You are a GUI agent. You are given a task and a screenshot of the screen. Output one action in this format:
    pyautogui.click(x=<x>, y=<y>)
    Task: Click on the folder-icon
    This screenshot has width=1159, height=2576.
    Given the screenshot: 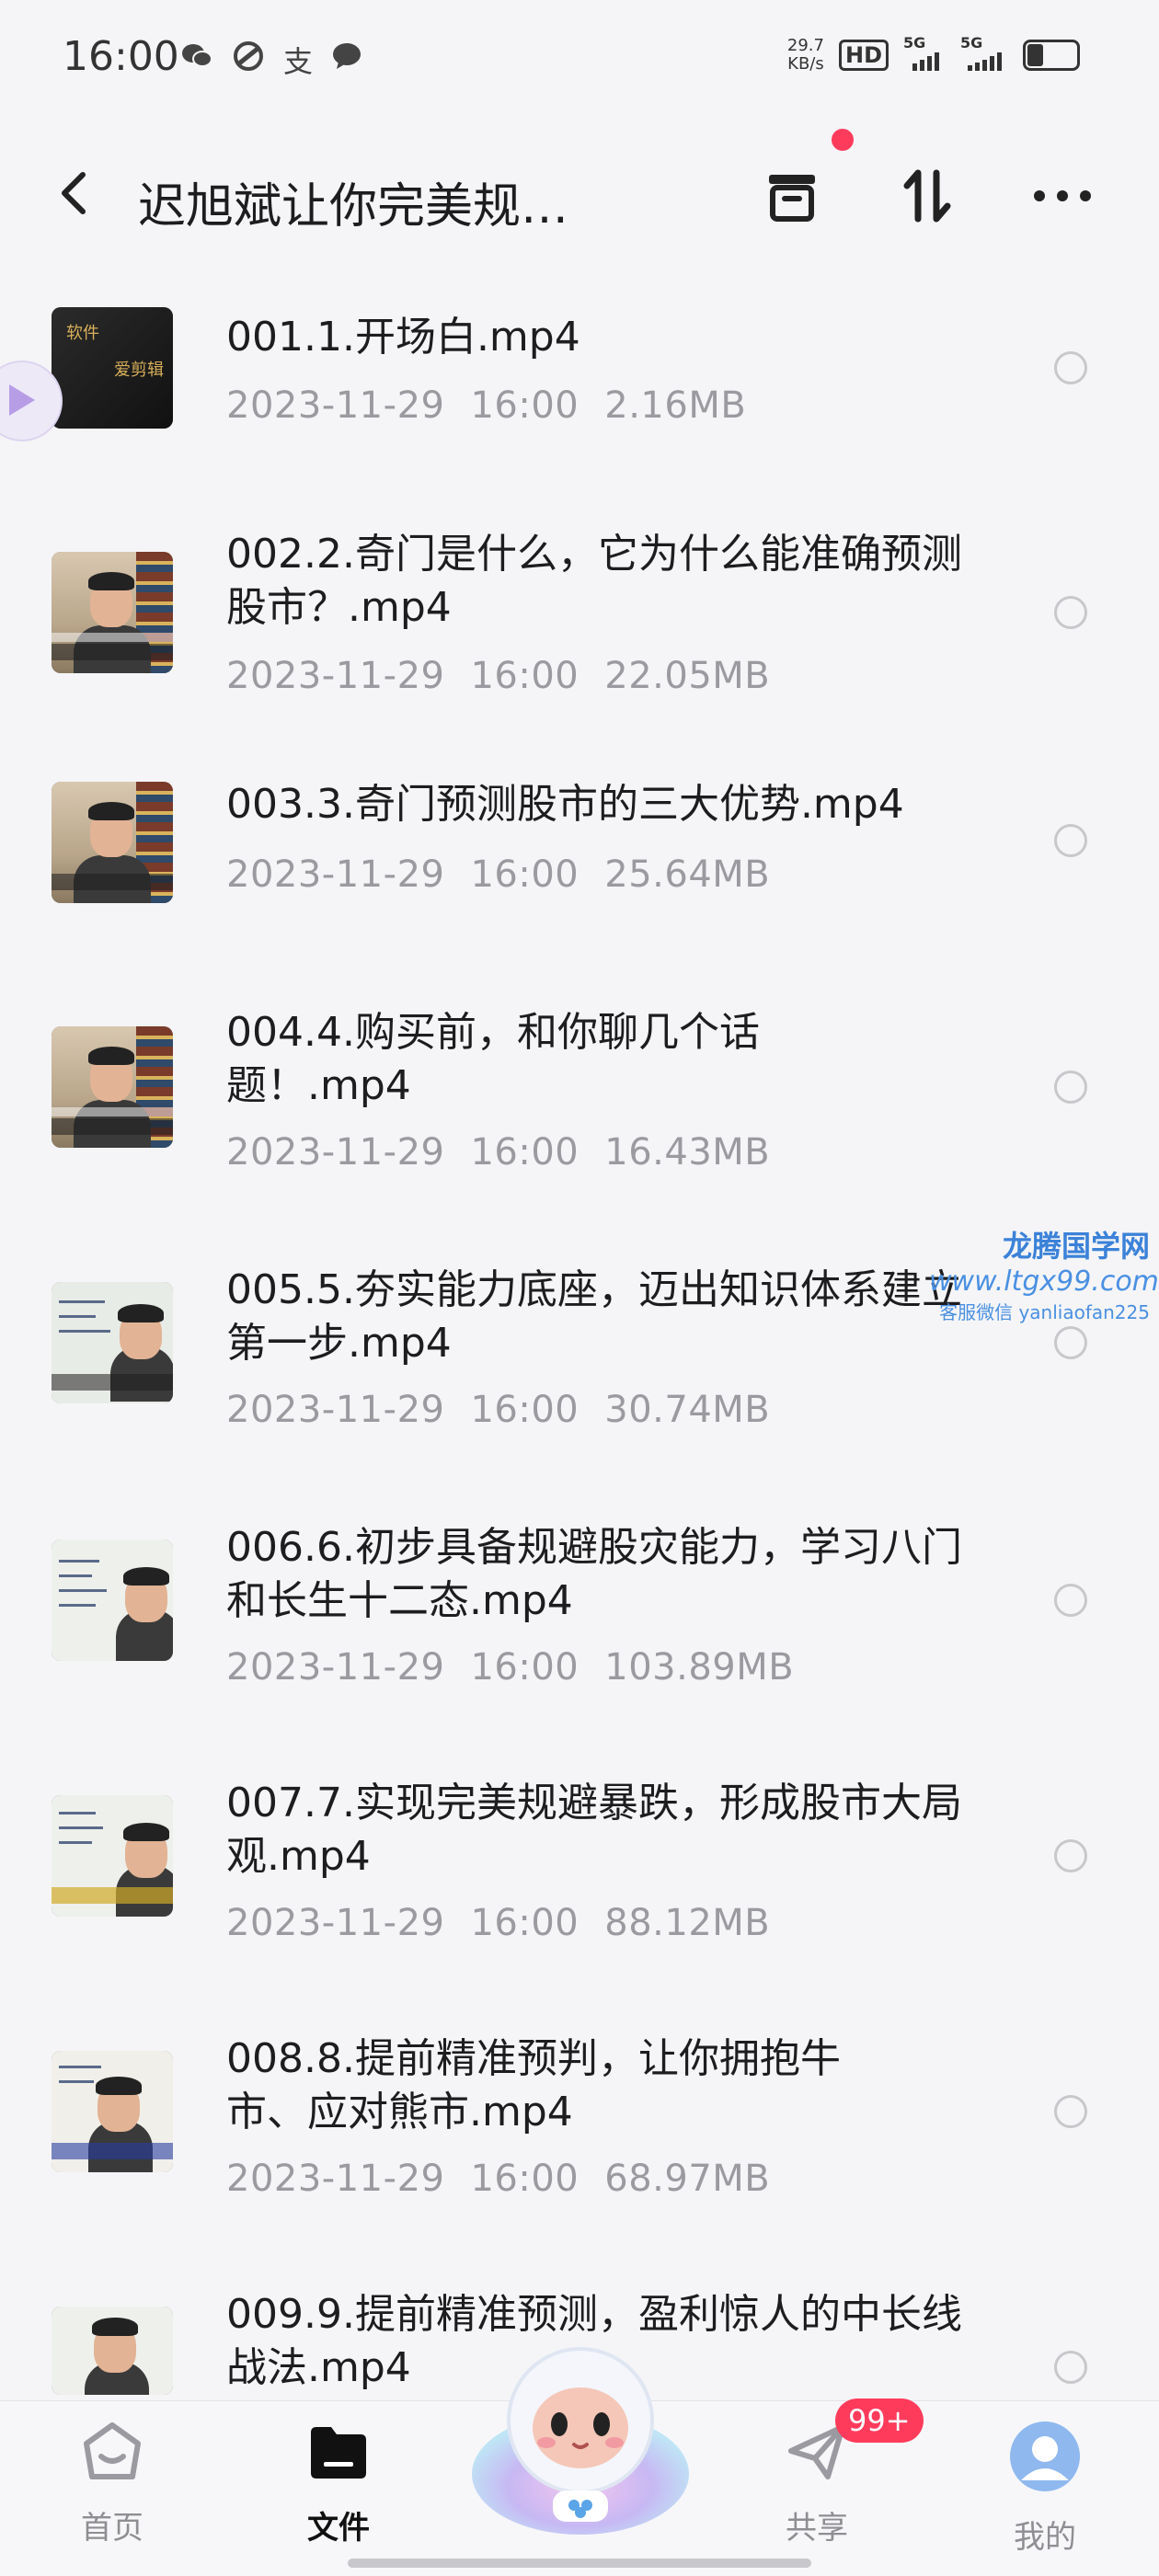 What is the action you would take?
    pyautogui.click(x=338, y=2453)
    